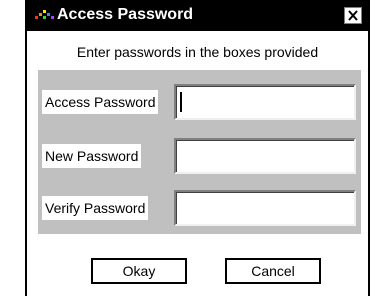 This screenshot has width=390, height=296. I want to click on window-title: Access Password, so click(125, 14).